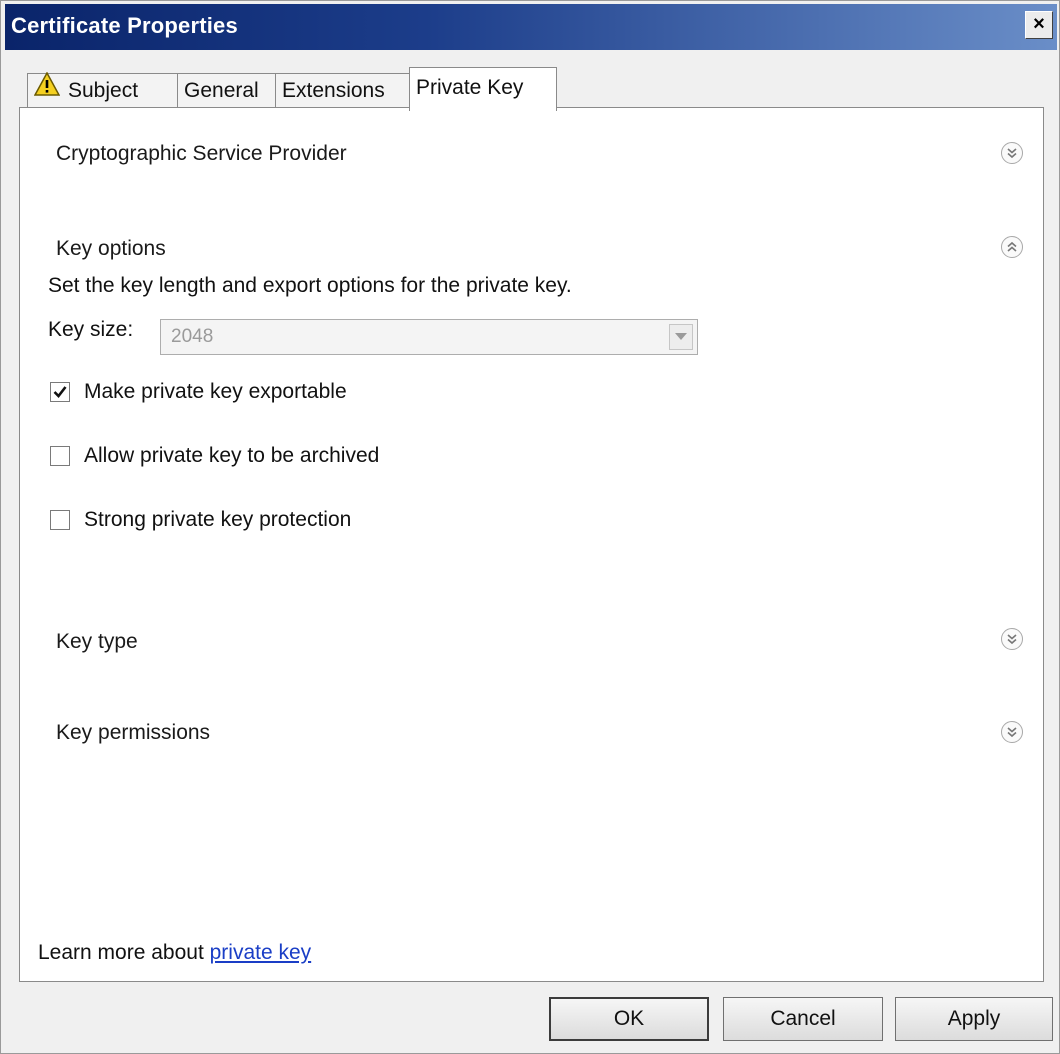  What do you see at coordinates (47, 89) in the screenshot?
I see `warning-icon` at bounding box center [47, 89].